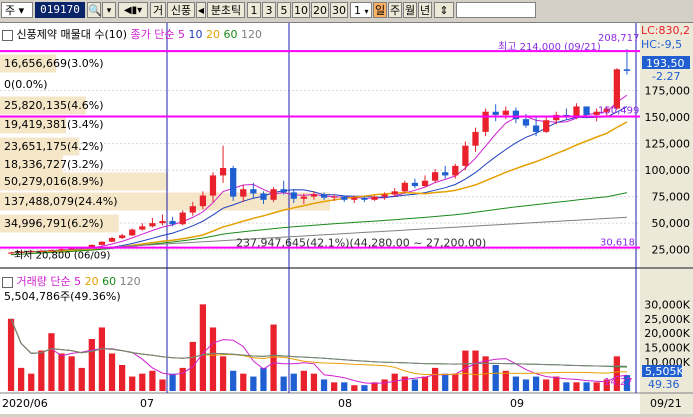  What do you see at coordinates (664, 371) in the screenshot?
I see `current-volume: 5,505K` at bounding box center [664, 371].